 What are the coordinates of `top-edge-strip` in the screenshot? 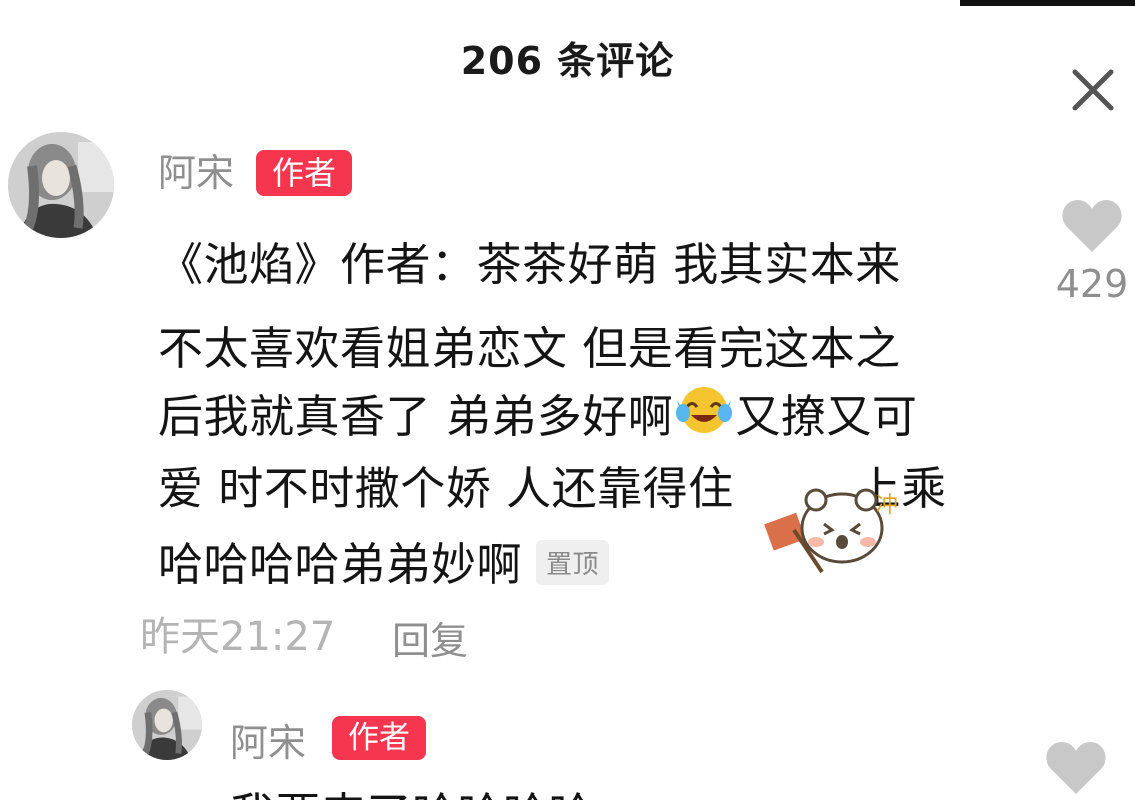 It's located at (1047, 3).